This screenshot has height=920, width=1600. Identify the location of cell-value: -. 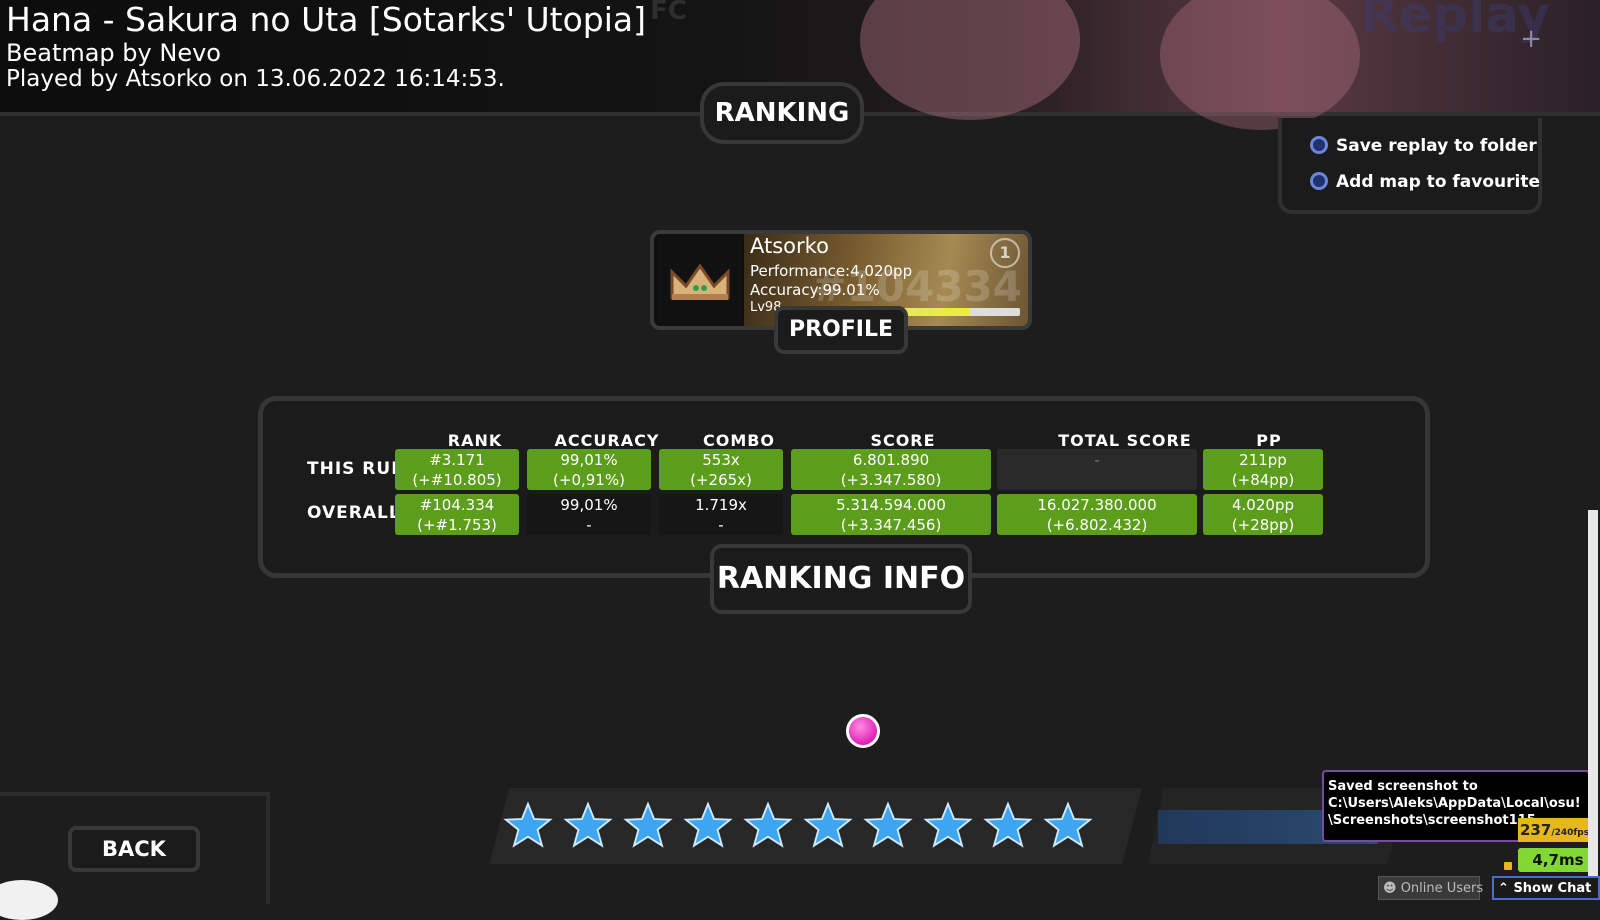
(1097, 460).